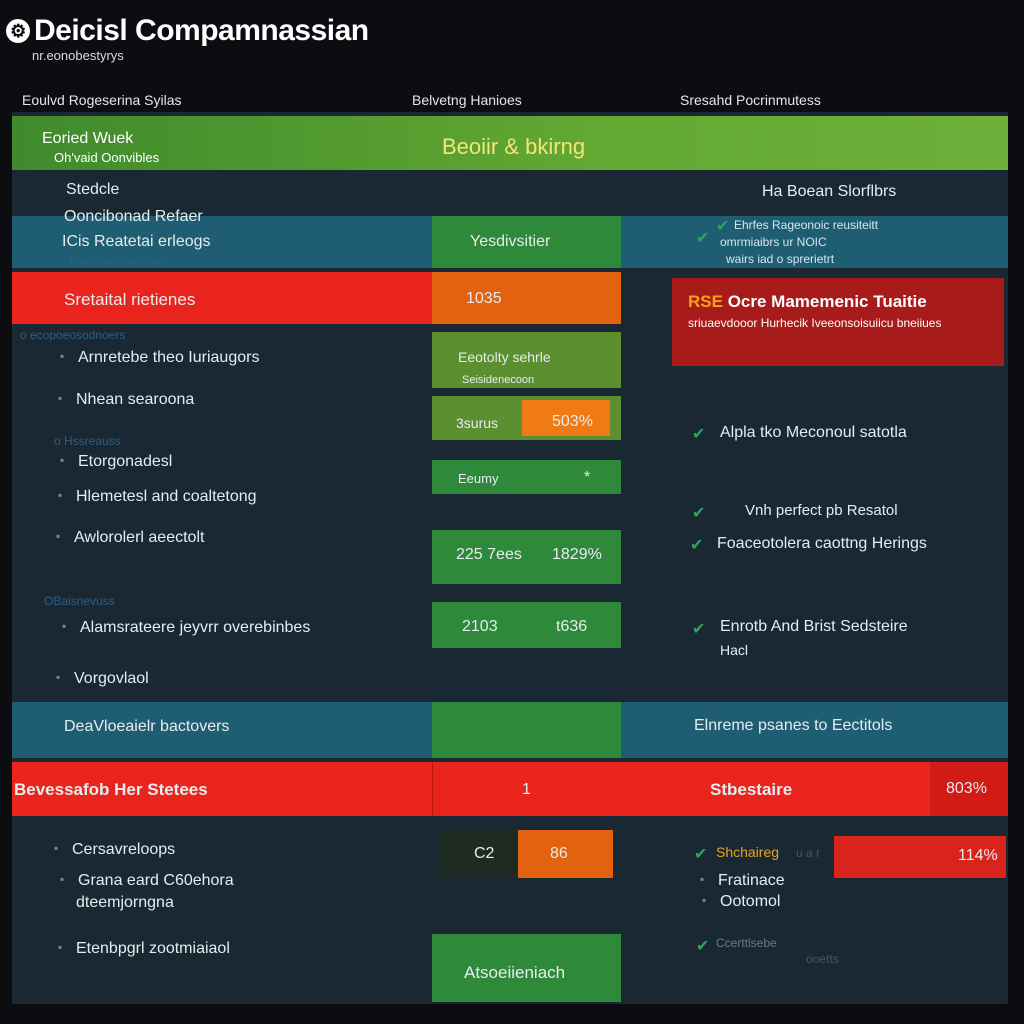  Describe the element at coordinates (806, 225) in the screenshot. I see `section1-right-line1: Ehrfes Rageonoic reusiteitt` at that location.